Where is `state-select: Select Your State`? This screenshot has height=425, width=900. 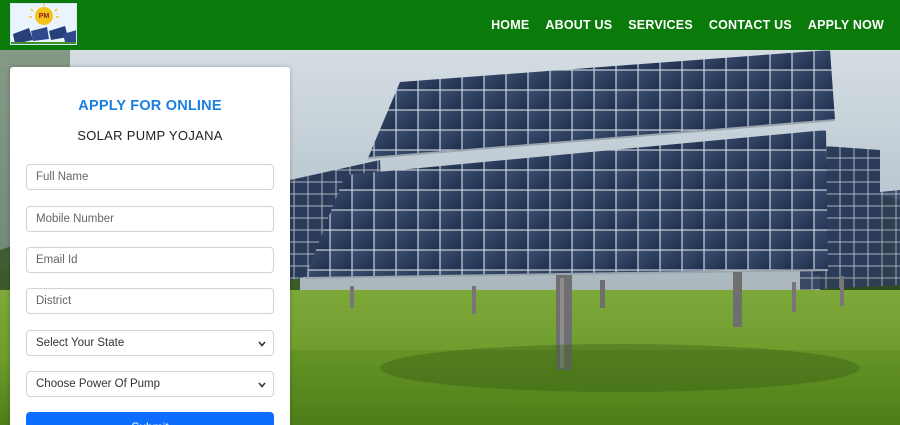
state-select: Select Your State is located at coordinates (150, 343).